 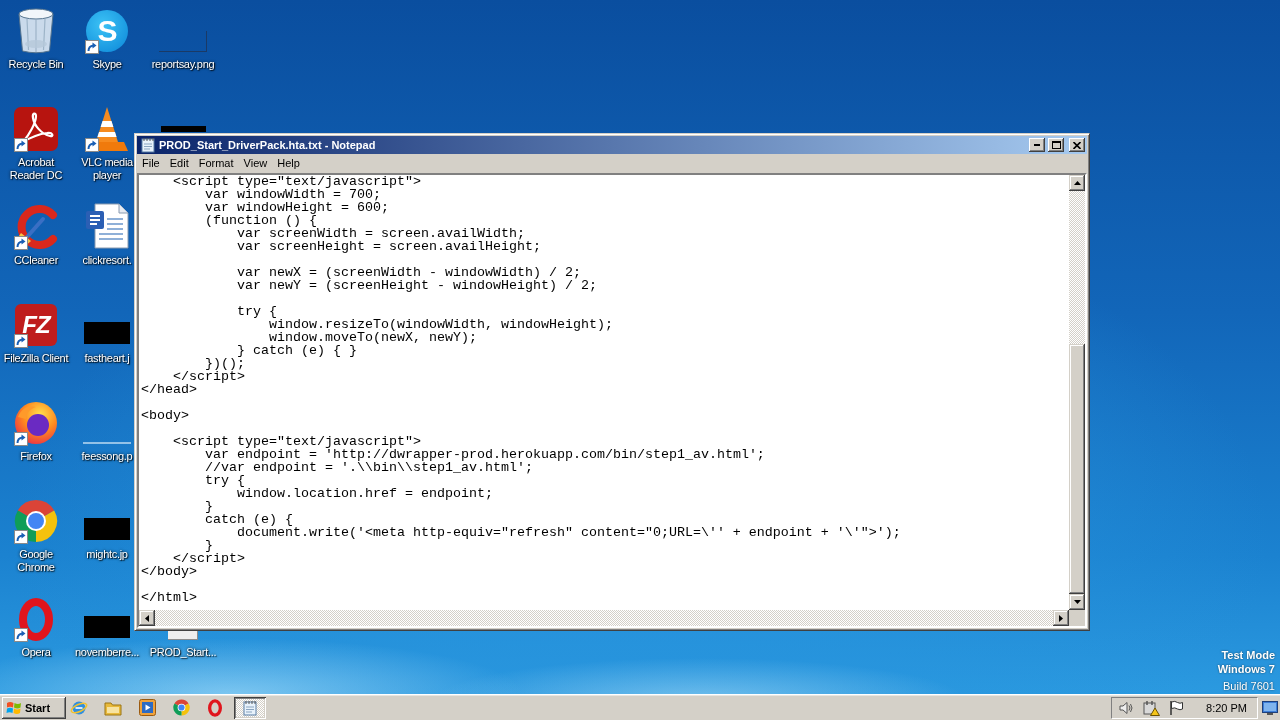 What do you see at coordinates (1077, 469) in the screenshot?
I see `scrollbar-thumb` at bounding box center [1077, 469].